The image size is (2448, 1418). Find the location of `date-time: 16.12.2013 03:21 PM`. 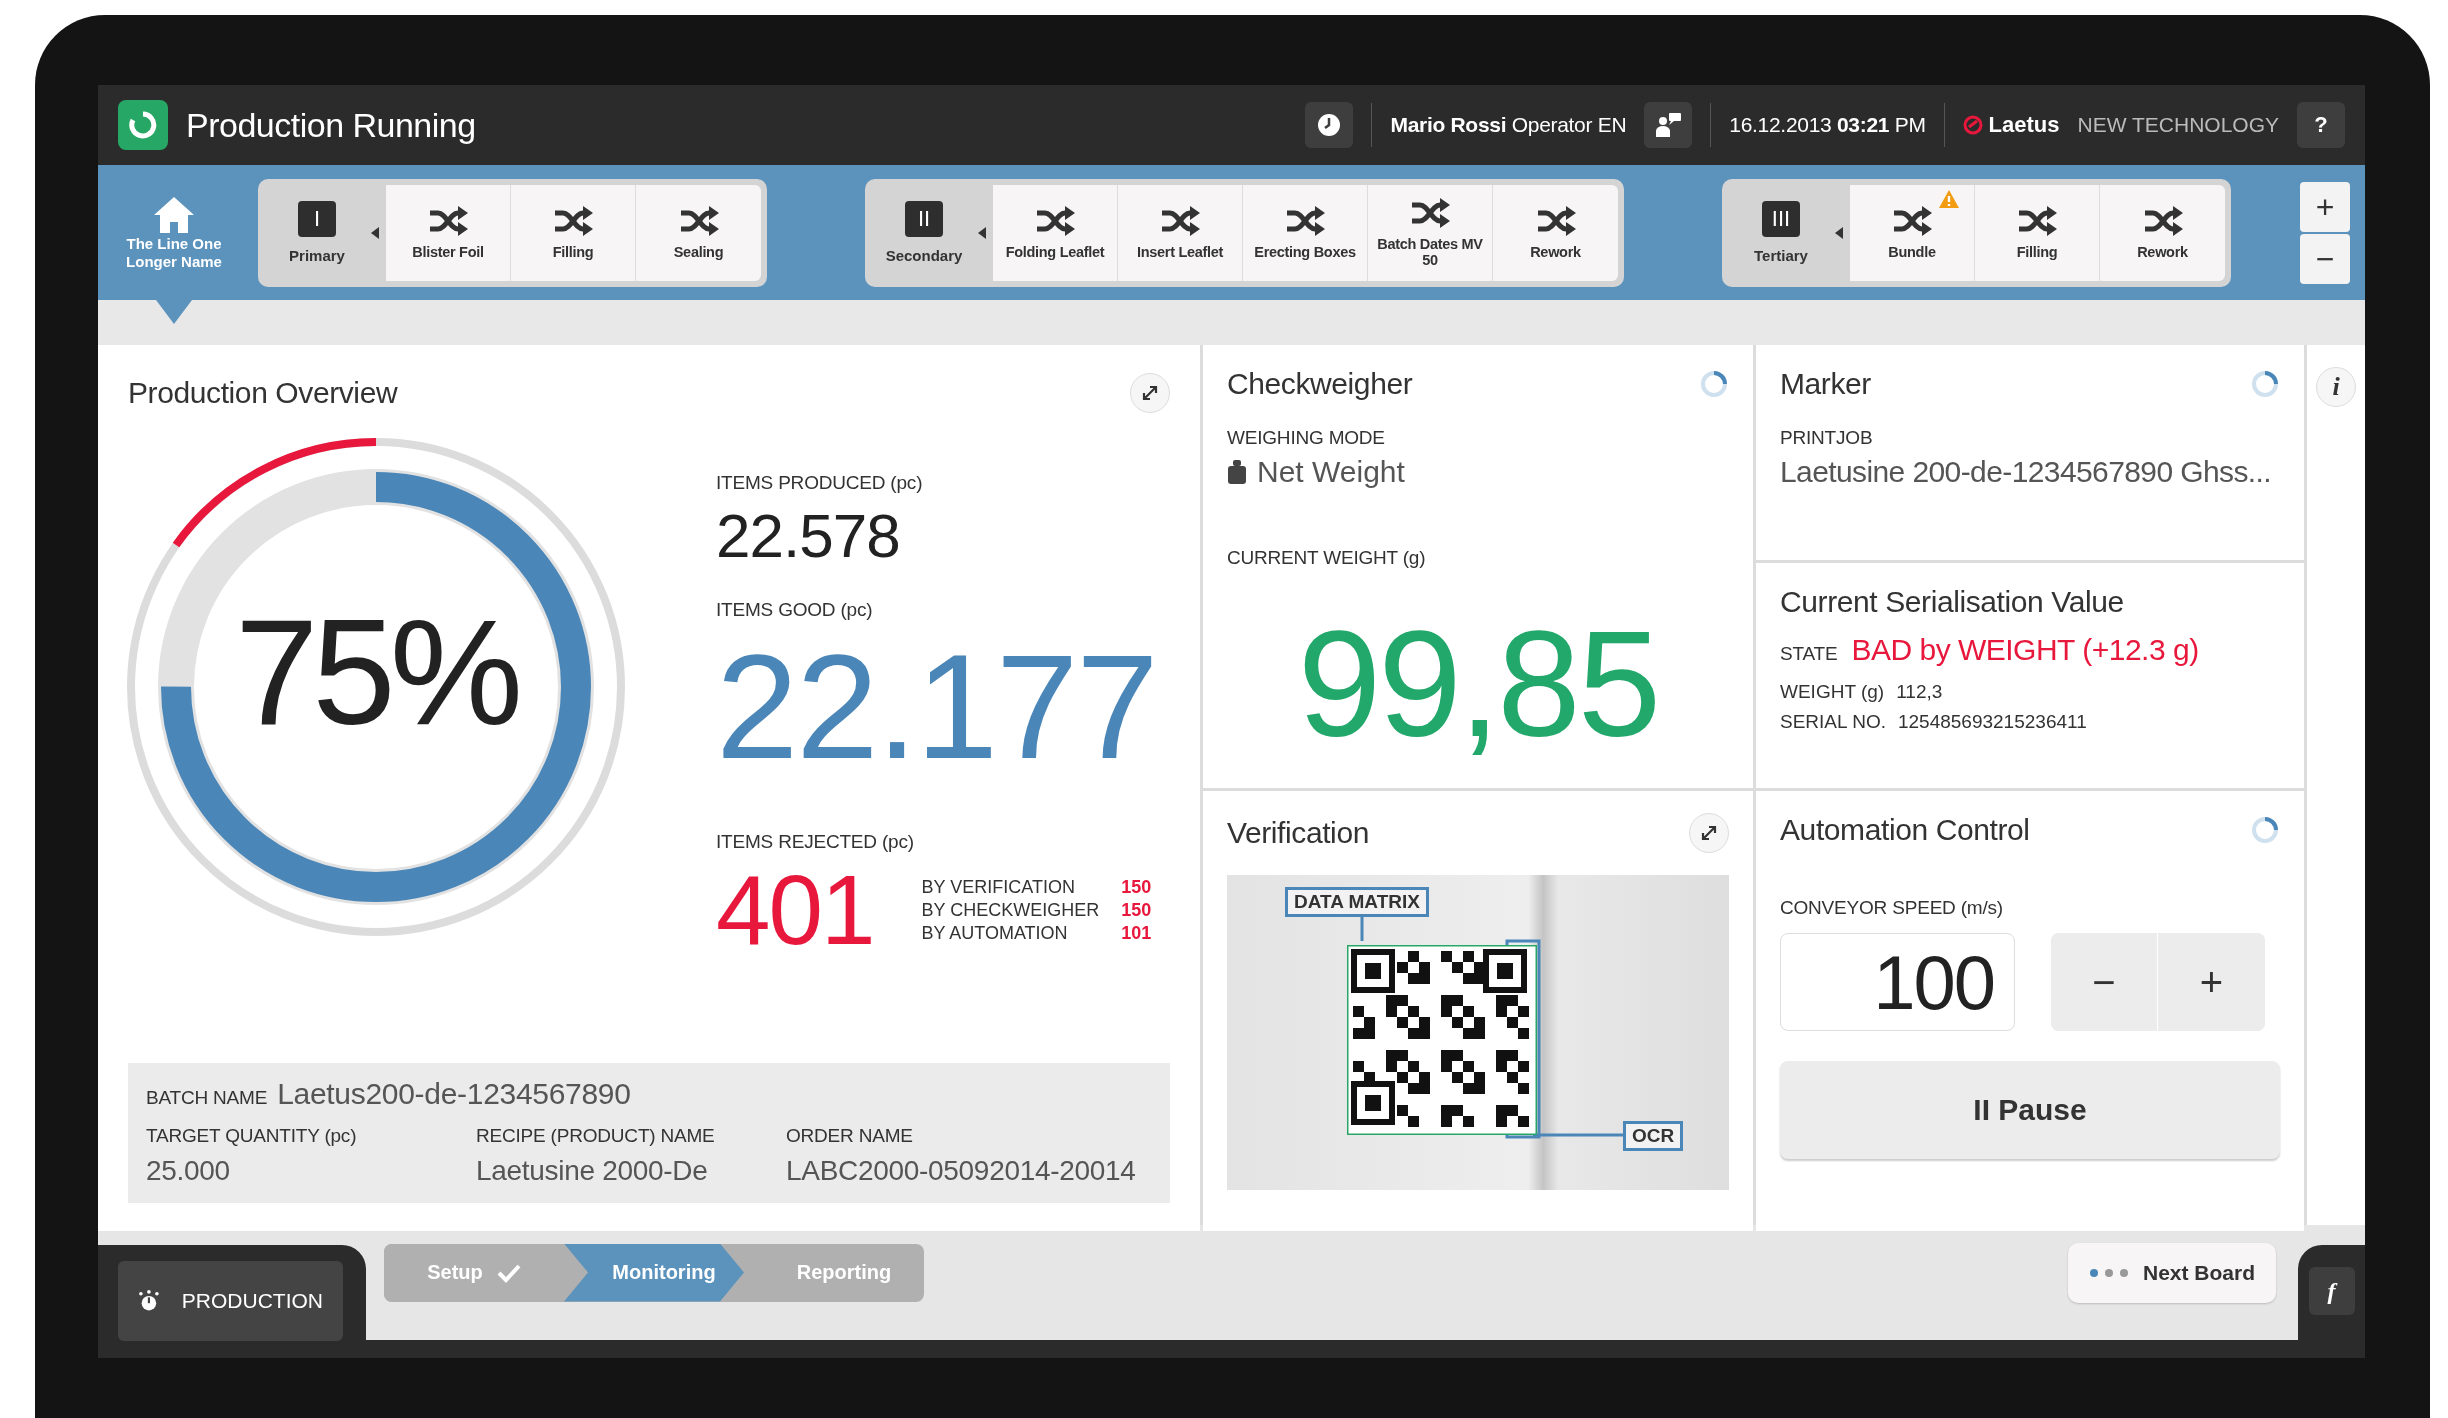

date-time: 16.12.2013 03:21 PM is located at coordinates (1827, 125).